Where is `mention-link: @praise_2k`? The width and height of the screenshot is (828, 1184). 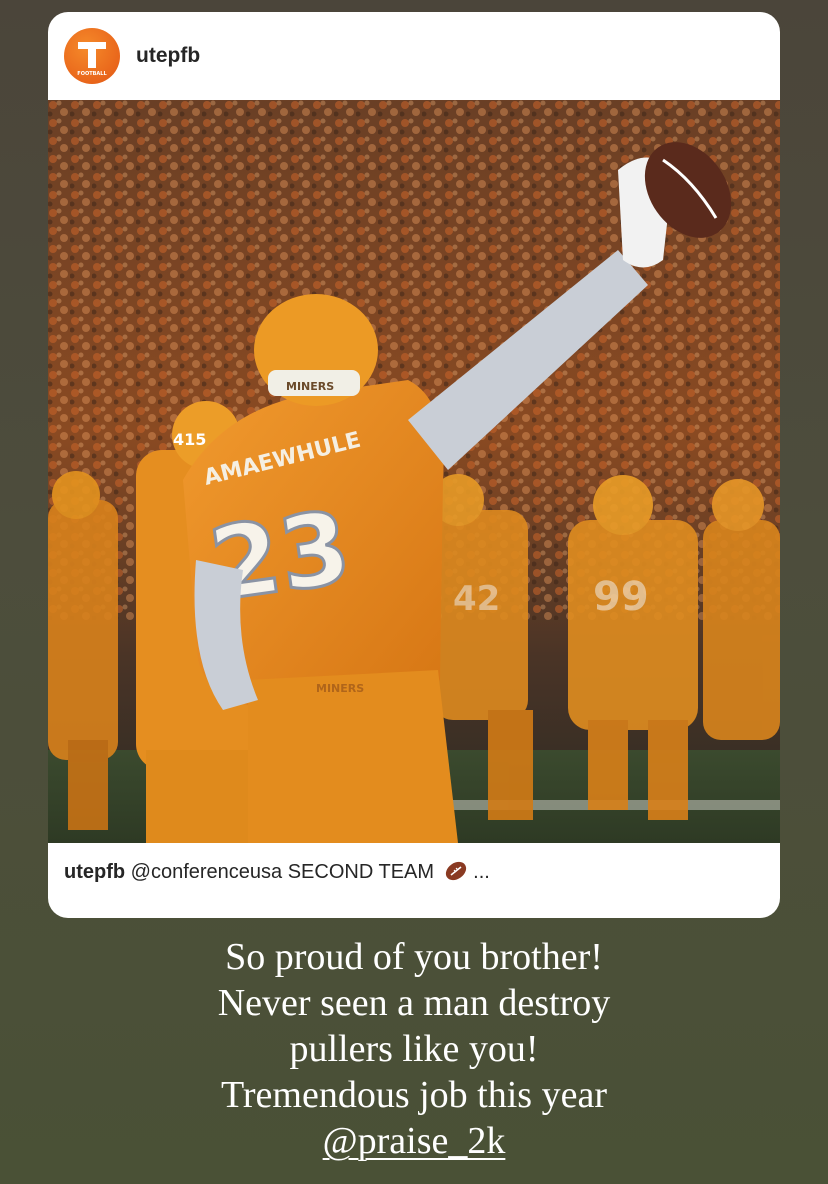
mention-link: @praise_2k is located at coordinates (414, 1141).